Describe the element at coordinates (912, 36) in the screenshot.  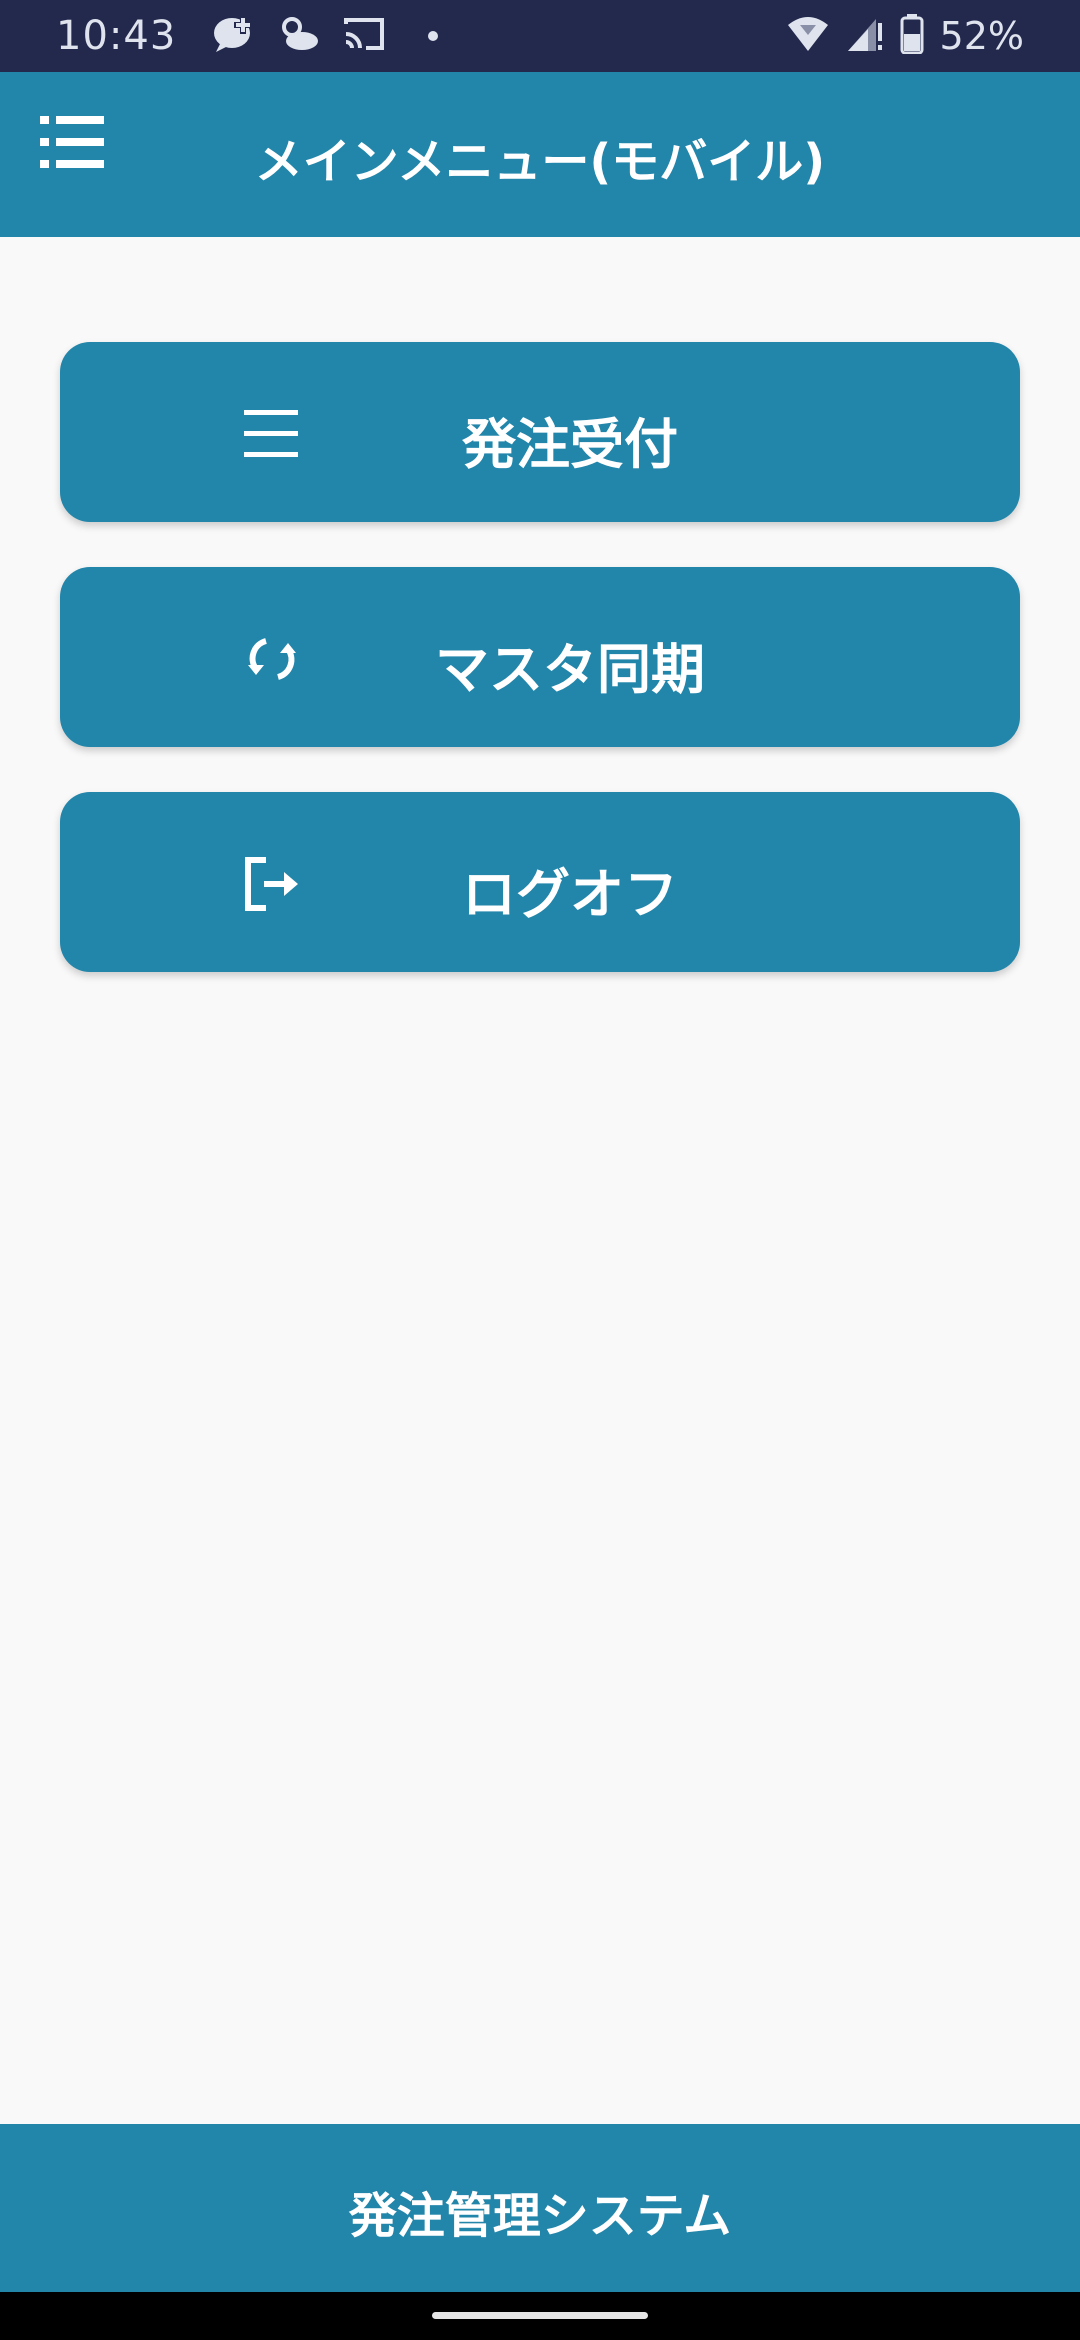
I see `battery-icon` at that location.